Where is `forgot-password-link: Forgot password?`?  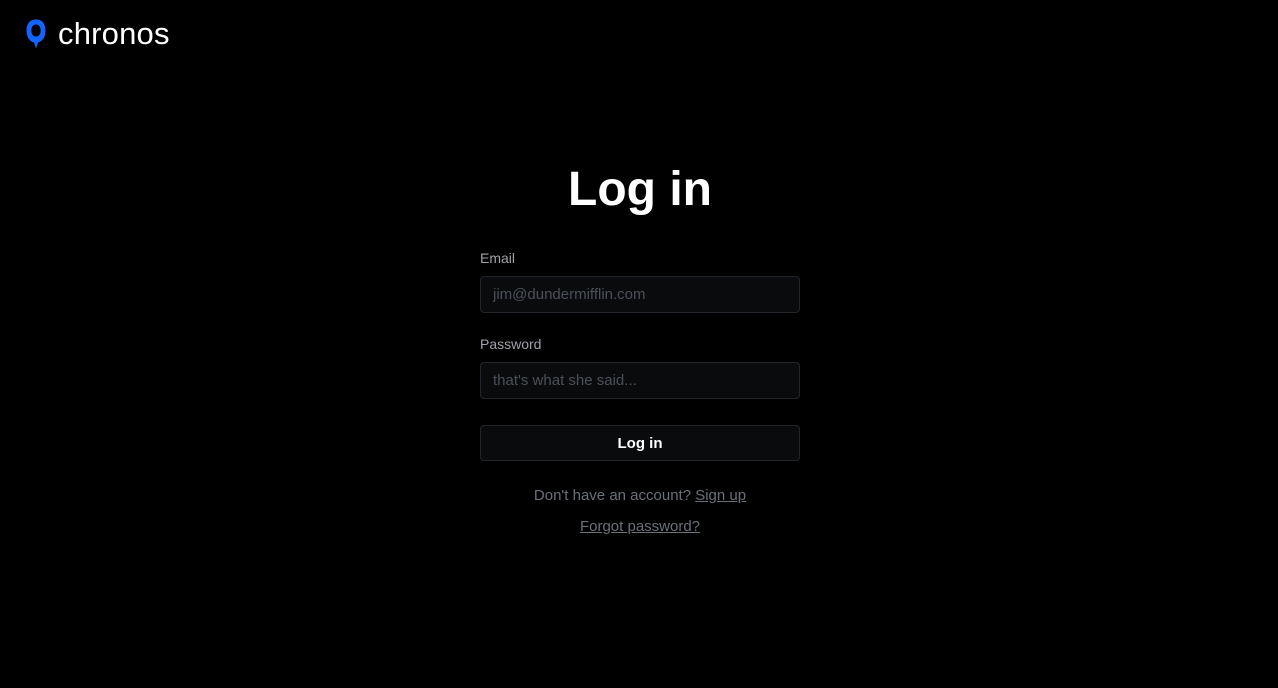 forgot-password-link: Forgot password? is located at coordinates (640, 526).